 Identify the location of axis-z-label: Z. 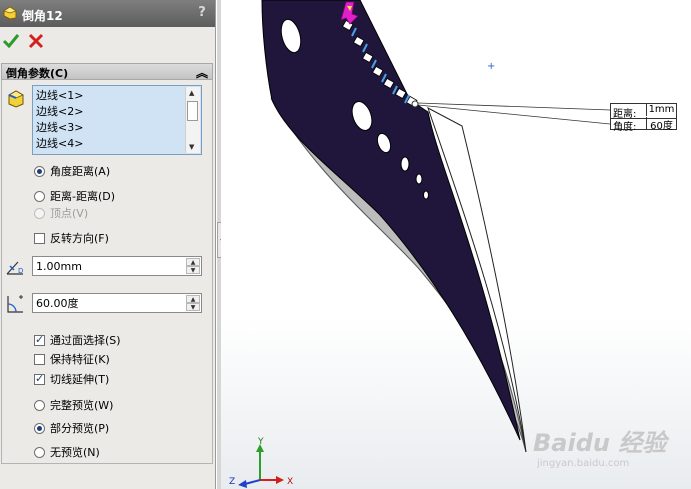
(232, 482).